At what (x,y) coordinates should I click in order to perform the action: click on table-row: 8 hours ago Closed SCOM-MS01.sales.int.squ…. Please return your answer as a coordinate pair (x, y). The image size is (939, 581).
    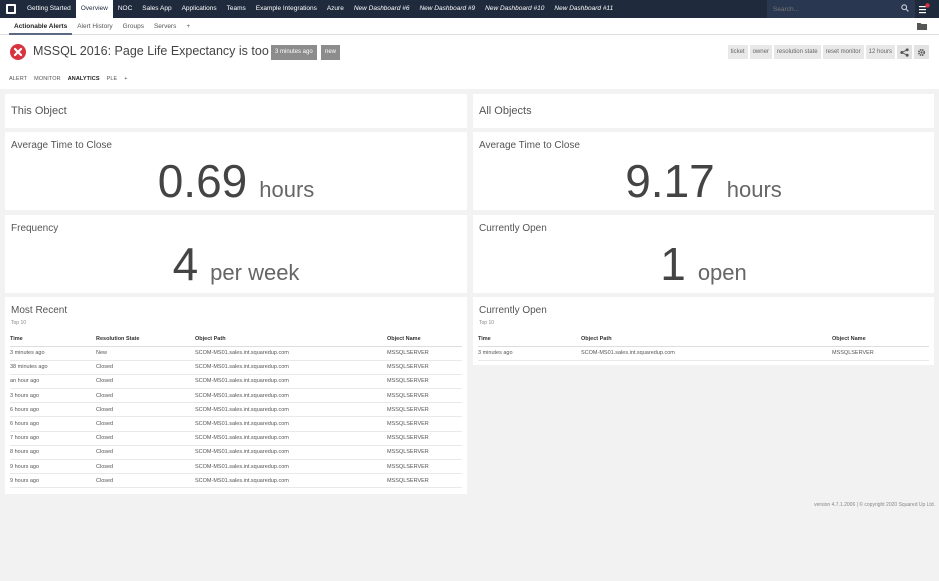
    Looking at the image, I should click on (236, 453).